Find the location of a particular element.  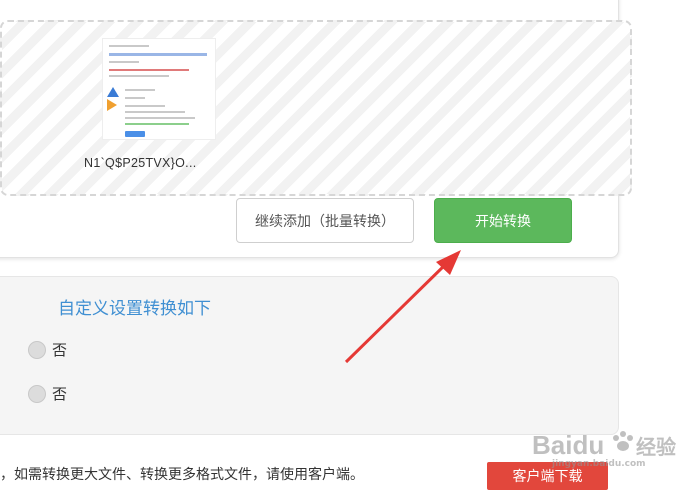

file-thumbnail is located at coordinates (159, 89).